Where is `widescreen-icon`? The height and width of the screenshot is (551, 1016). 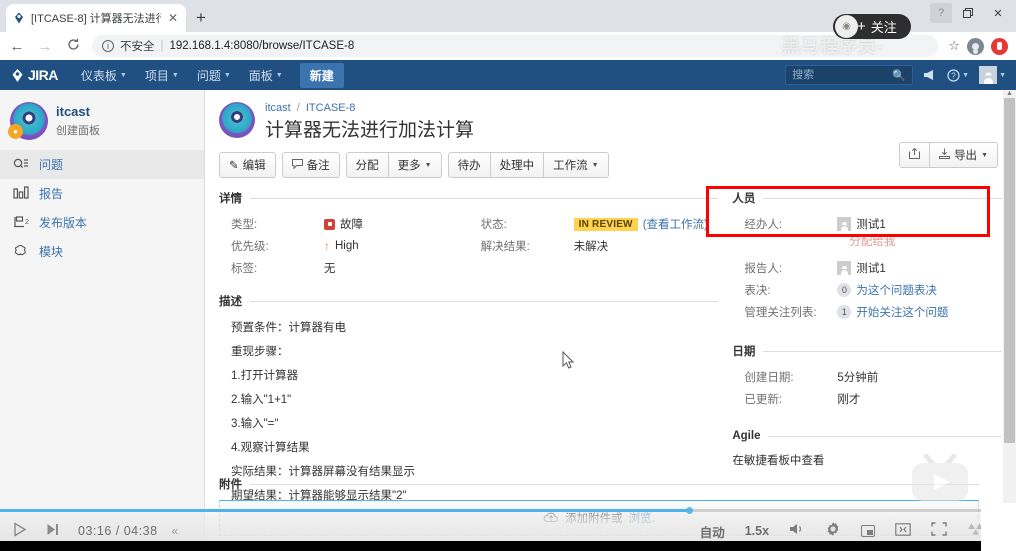
widescreen-icon is located at coordinates (903, 531).